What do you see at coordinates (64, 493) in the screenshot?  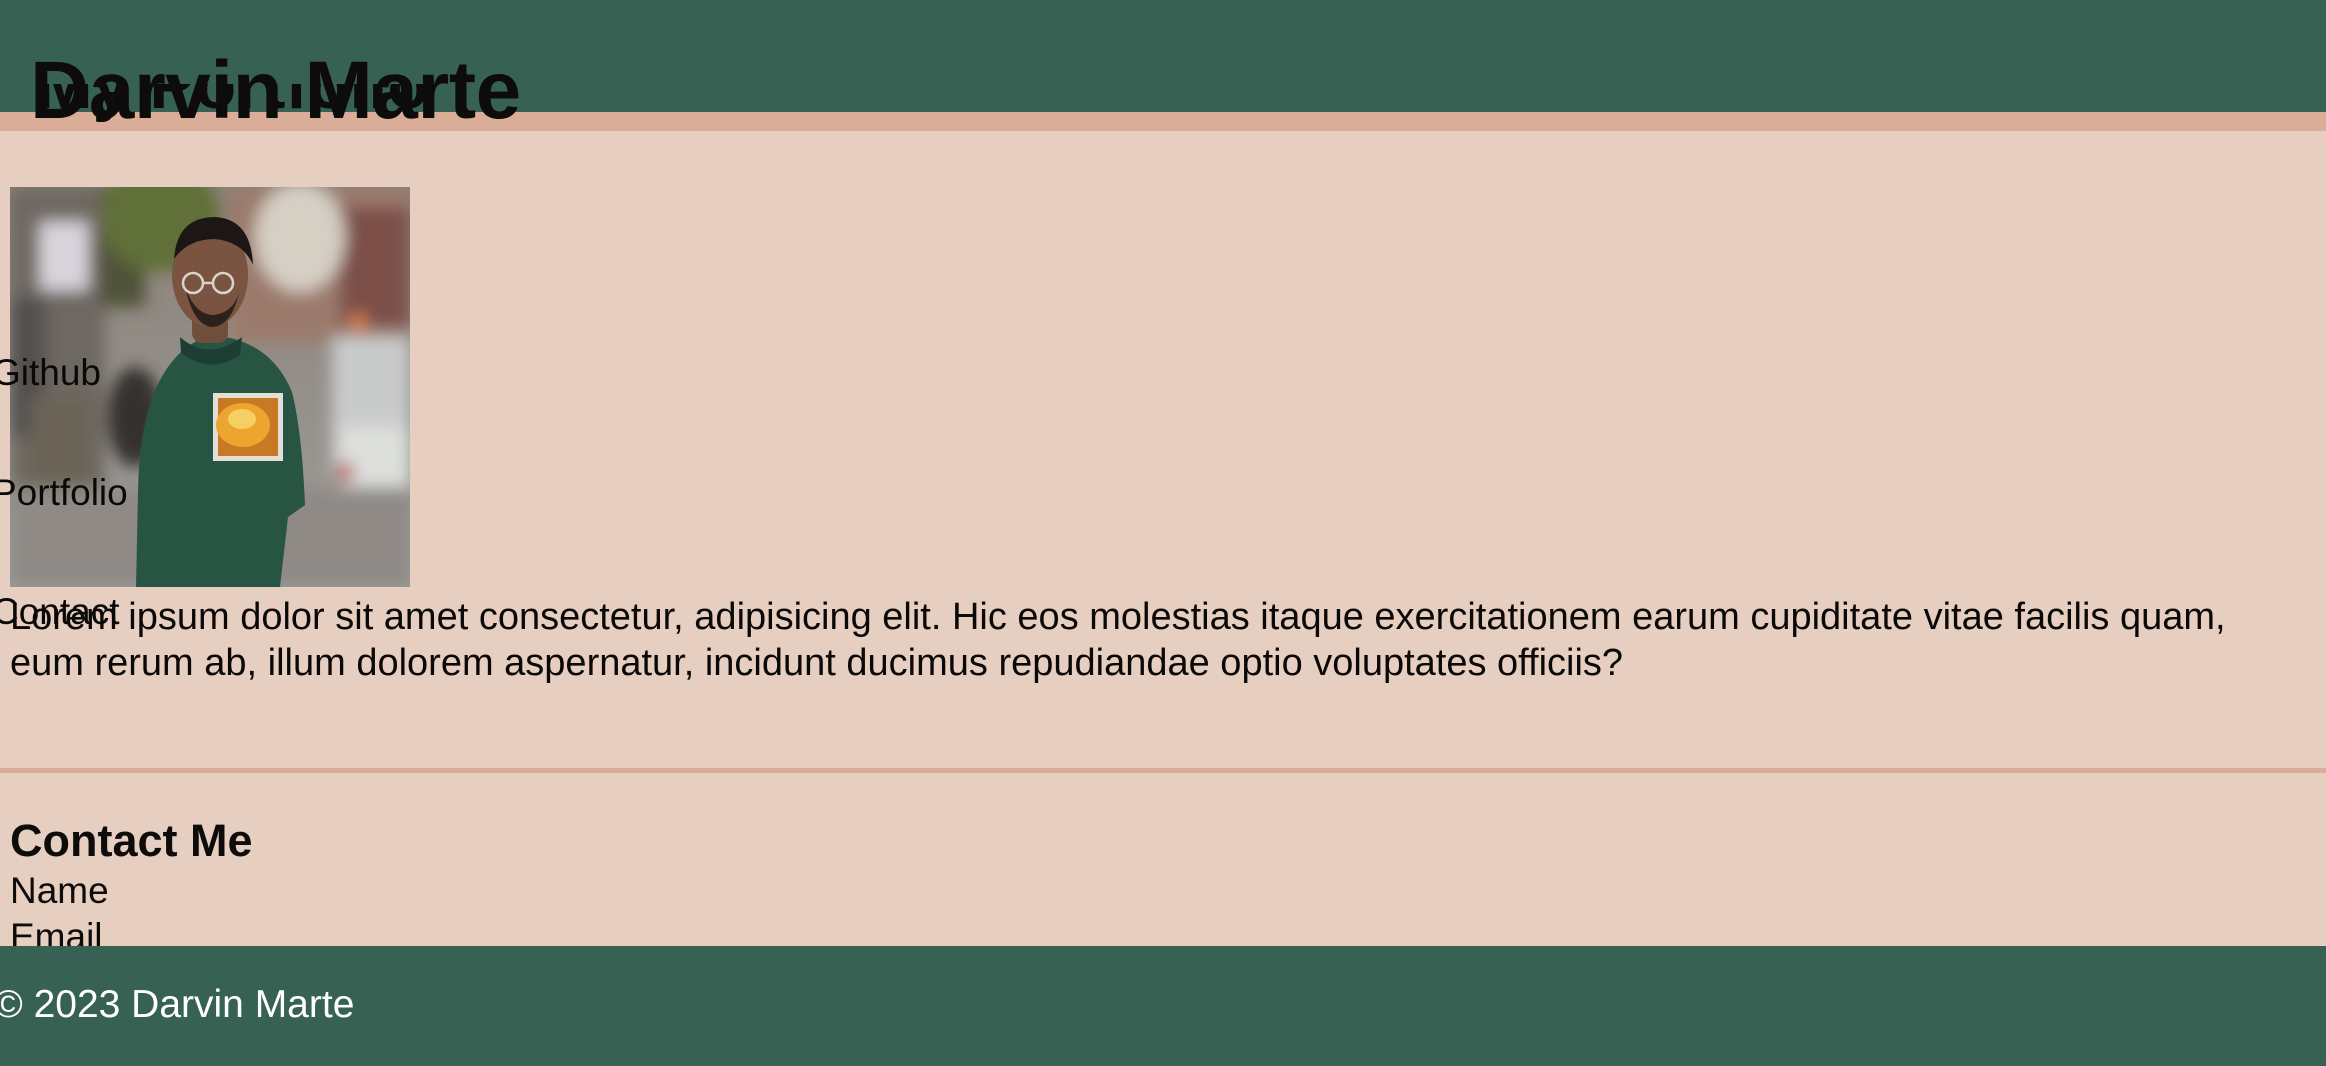 I see `nav-link-portfolio: Portfolio` at bounding box center [64, 493].